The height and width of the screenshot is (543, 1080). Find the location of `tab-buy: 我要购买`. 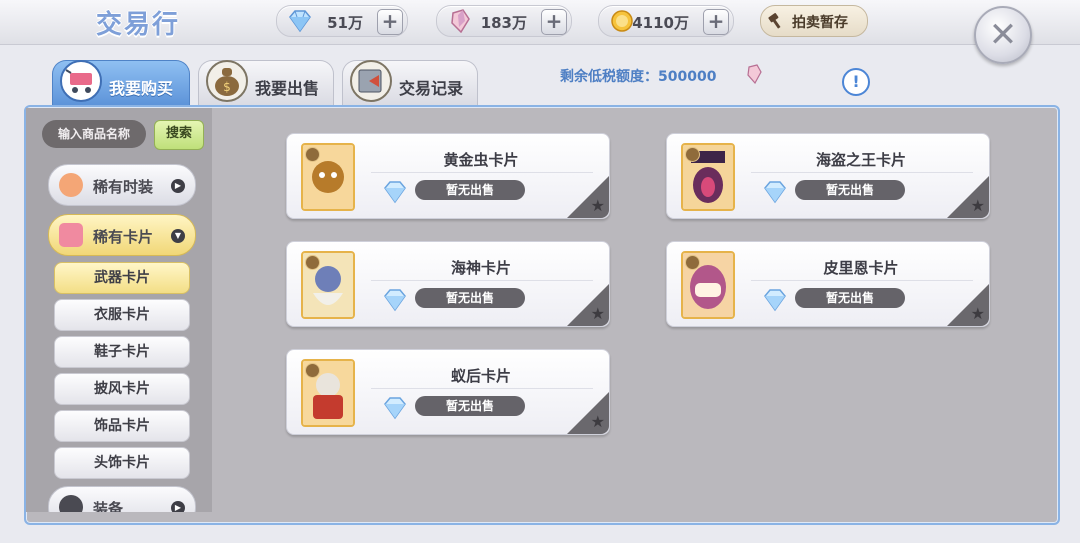

tab-buy: 我要购买 is located at coordinates (121, 83).